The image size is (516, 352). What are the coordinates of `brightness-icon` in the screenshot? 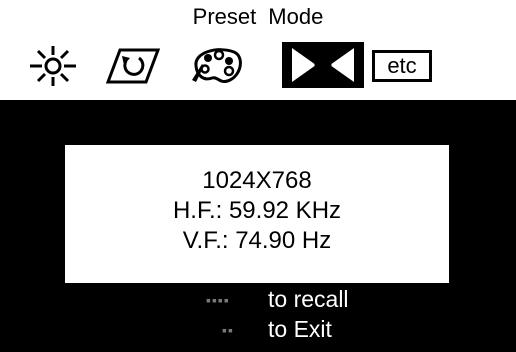 It's located at (53, 66).